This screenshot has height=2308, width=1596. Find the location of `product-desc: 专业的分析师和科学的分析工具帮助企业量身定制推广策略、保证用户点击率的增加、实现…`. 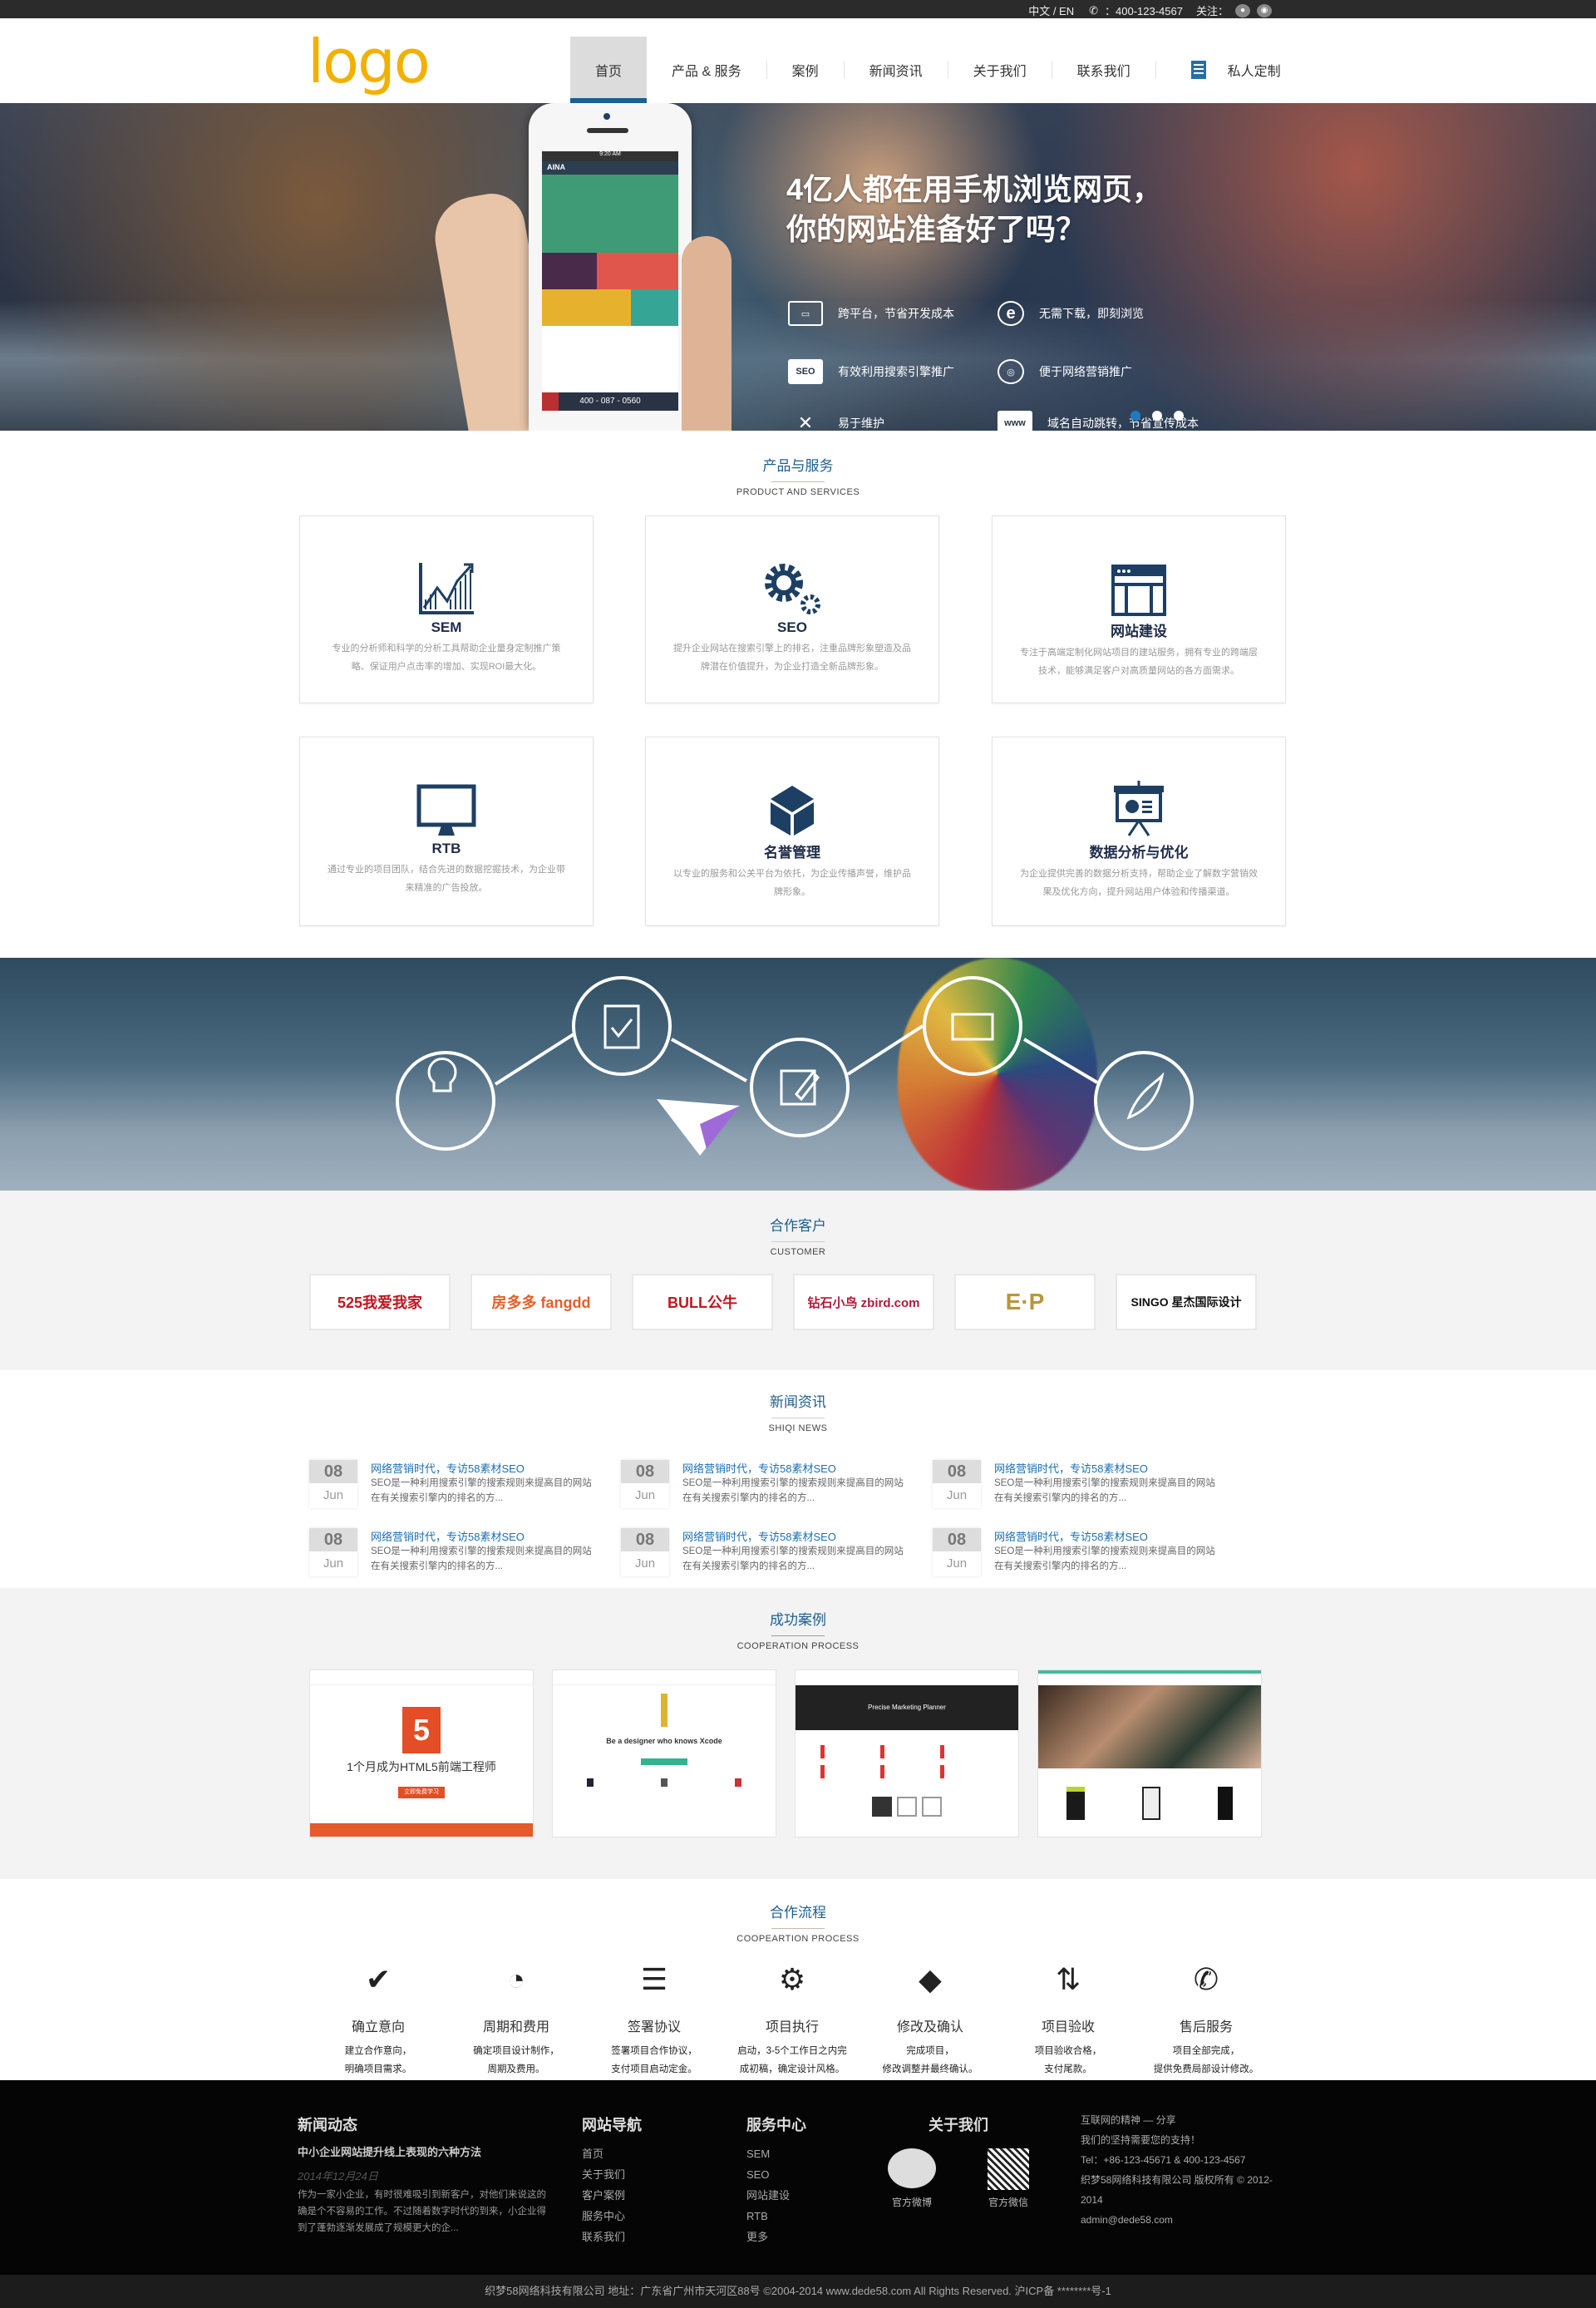

product-desc: 专业的分析师和科学的分析工具帮助企业量身定制推广策略、保证用户点击率的增加、实现… is located at coordinates (446, 658).